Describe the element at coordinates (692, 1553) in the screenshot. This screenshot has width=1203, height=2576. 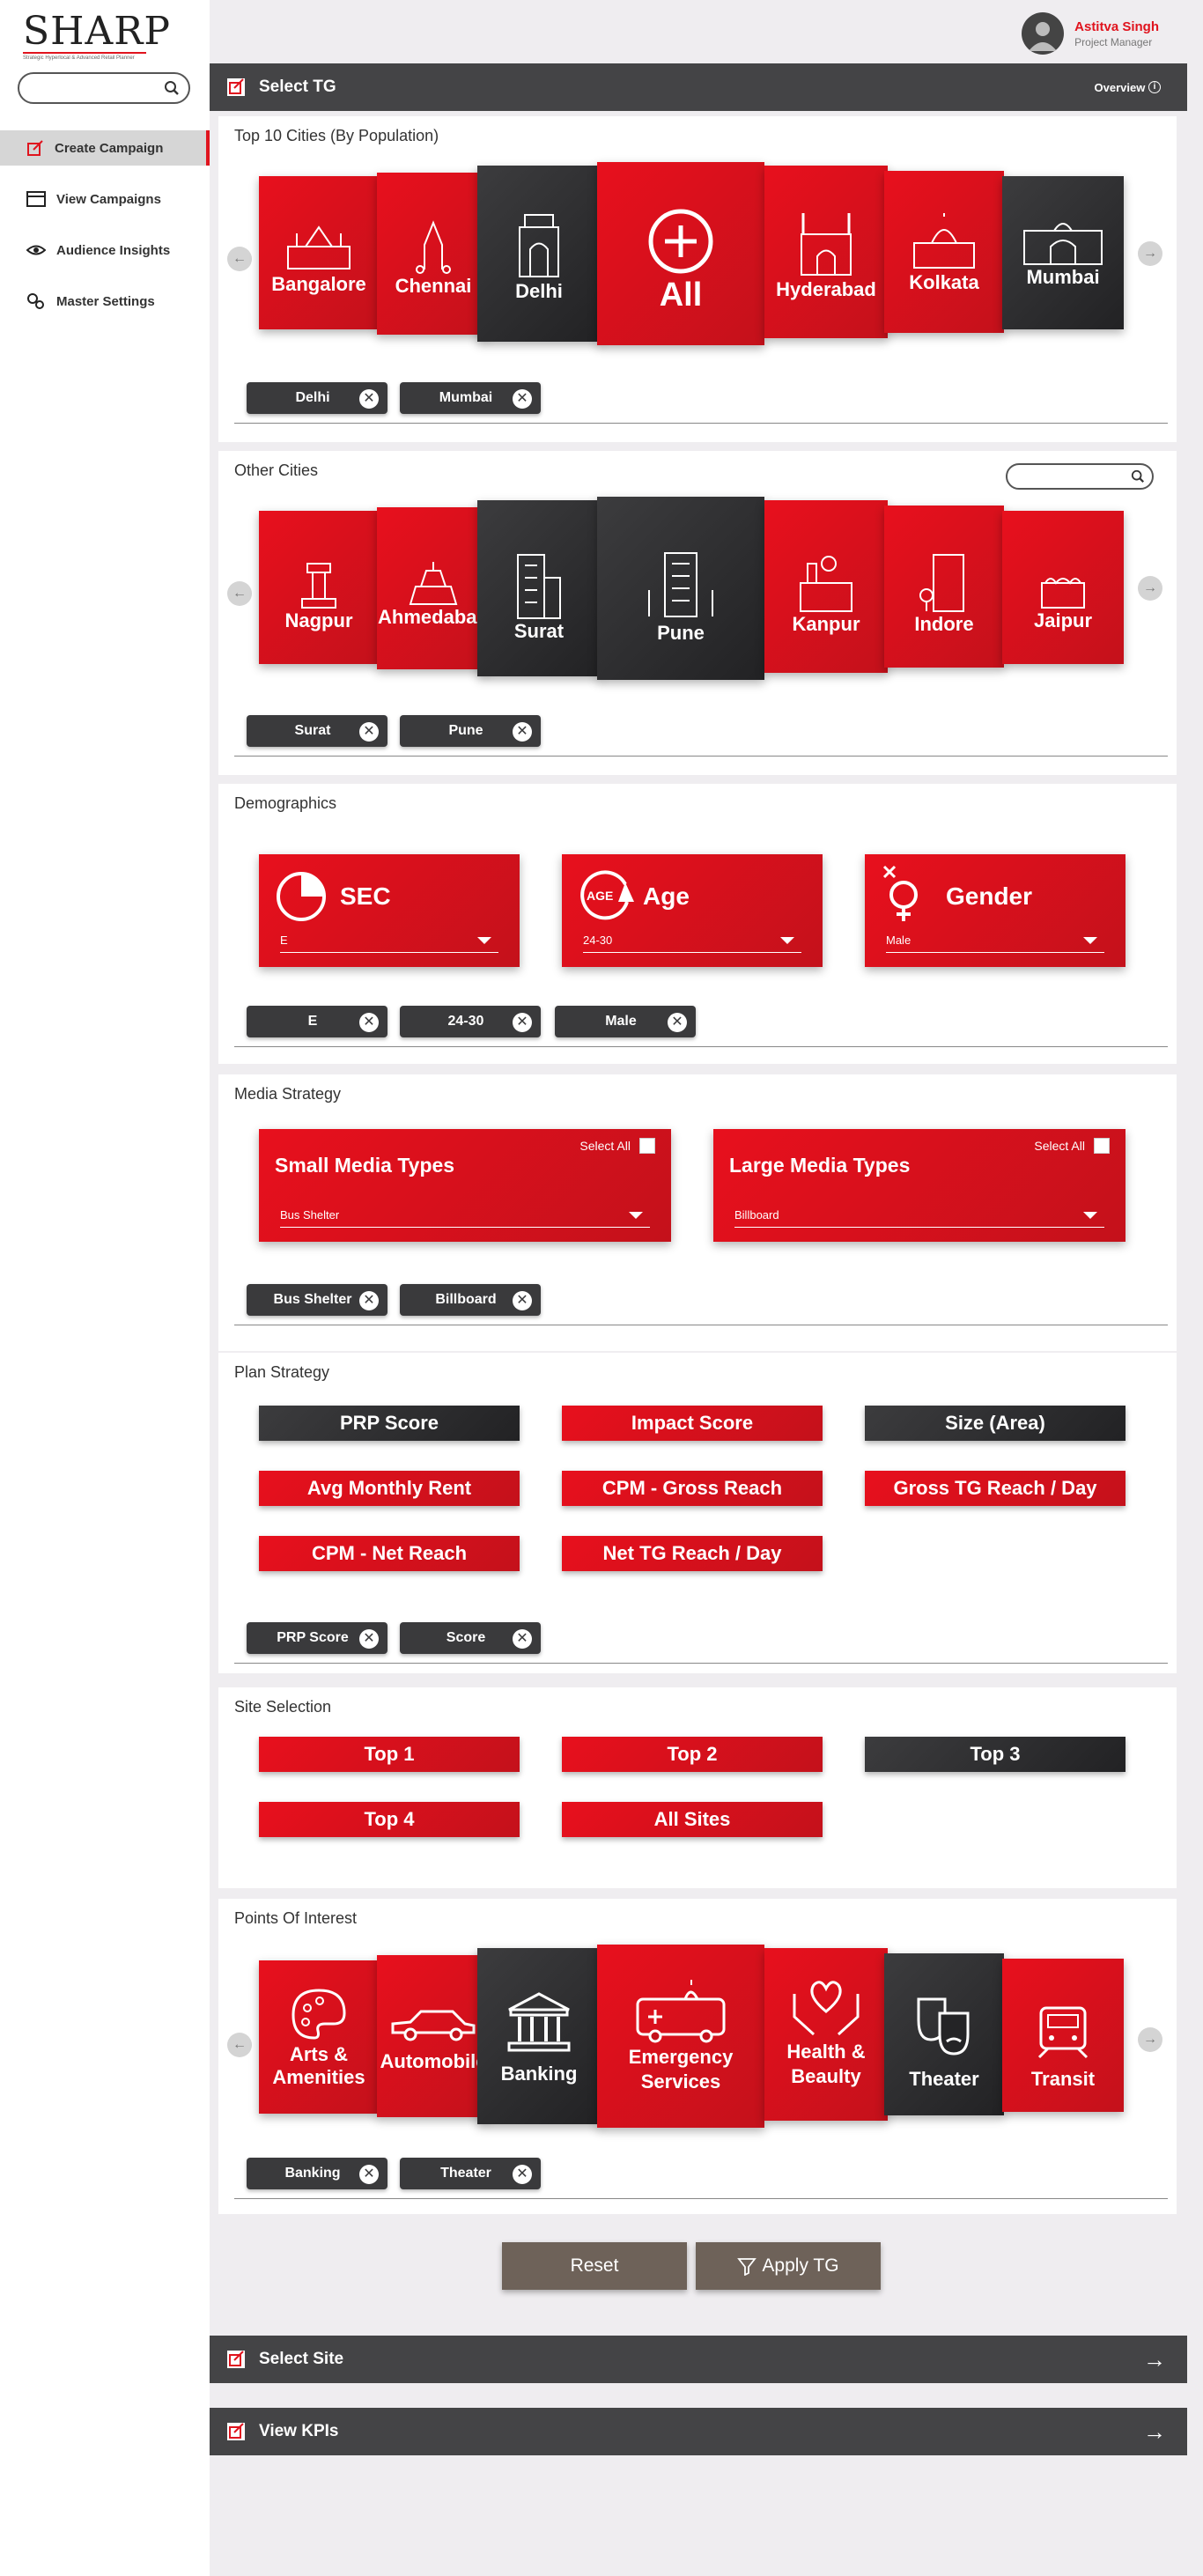
I see `plan-option-net-tg-reach-day: Net TG Reach / Day` at that location.